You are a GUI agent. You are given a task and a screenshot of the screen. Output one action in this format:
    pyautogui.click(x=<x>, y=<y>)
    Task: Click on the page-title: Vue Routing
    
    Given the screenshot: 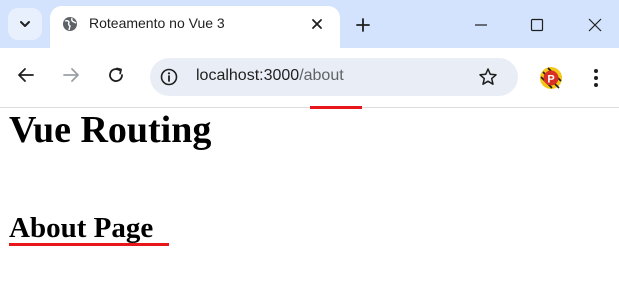 What is the action you would take?
    pyautogui.click(x=110, y=130)
    